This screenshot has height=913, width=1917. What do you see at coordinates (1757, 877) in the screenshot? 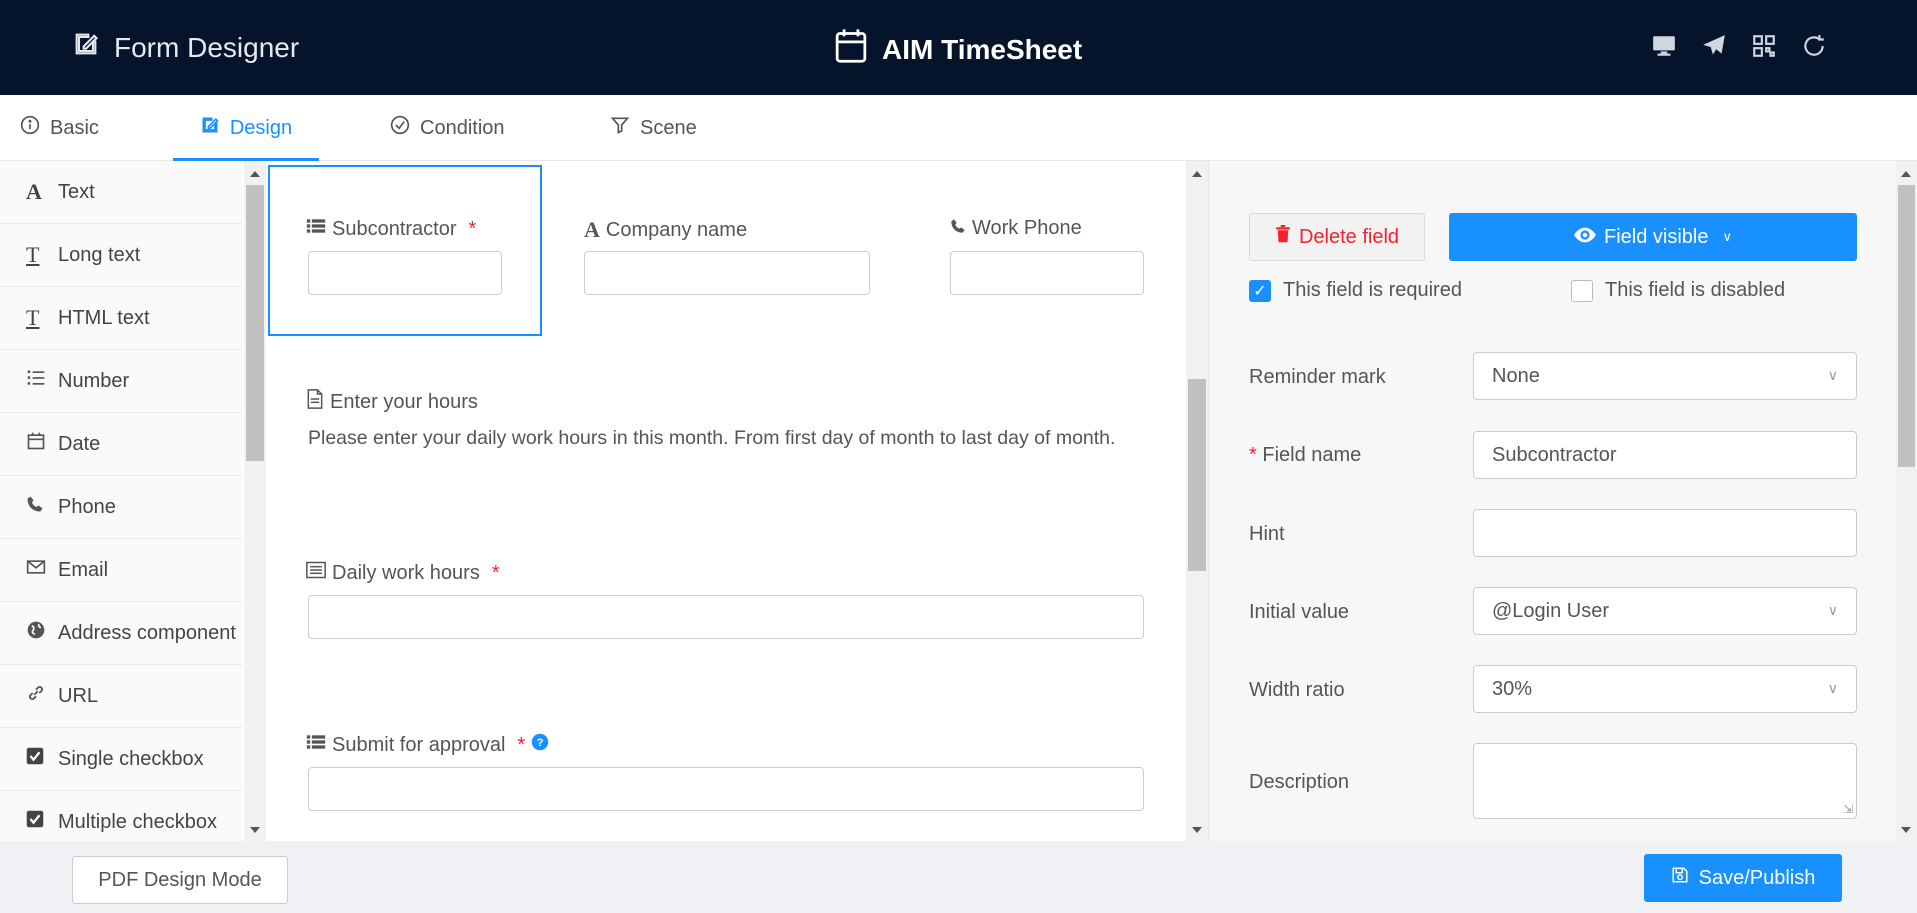
I see `save-publish-label: Save/Publish` at bounding box center [1757, 877].